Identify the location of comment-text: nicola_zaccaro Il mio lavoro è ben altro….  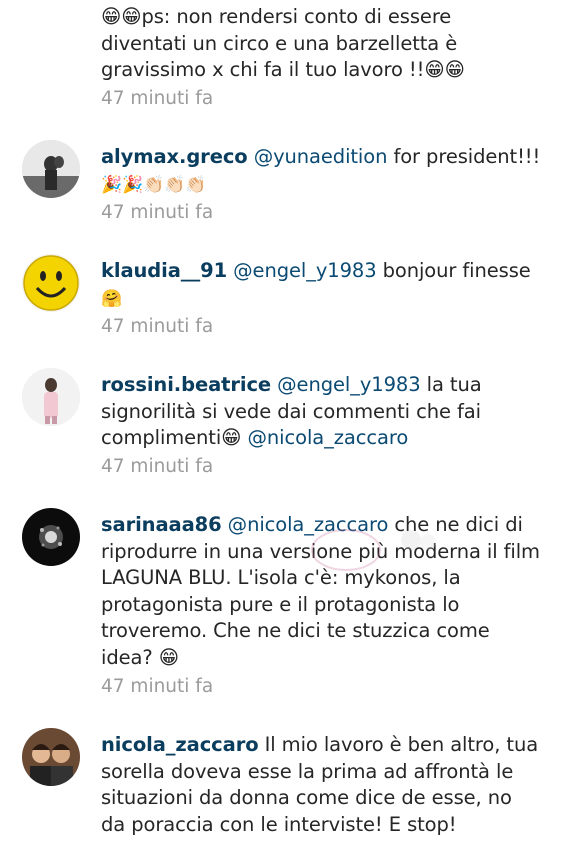
(321, 785).